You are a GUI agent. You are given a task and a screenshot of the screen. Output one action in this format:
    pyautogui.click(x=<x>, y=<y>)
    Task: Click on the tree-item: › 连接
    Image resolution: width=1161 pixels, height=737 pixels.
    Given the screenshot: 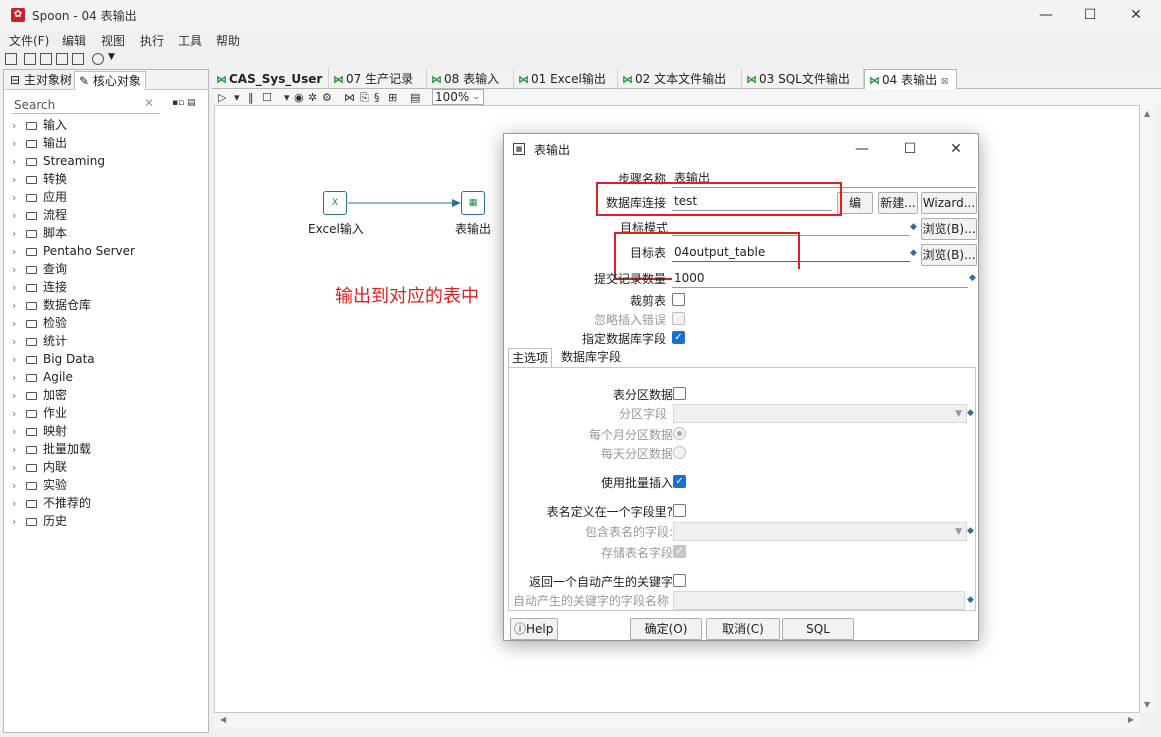 What is the action you would take?
    pyautogui.click(x=39, y=287)
    